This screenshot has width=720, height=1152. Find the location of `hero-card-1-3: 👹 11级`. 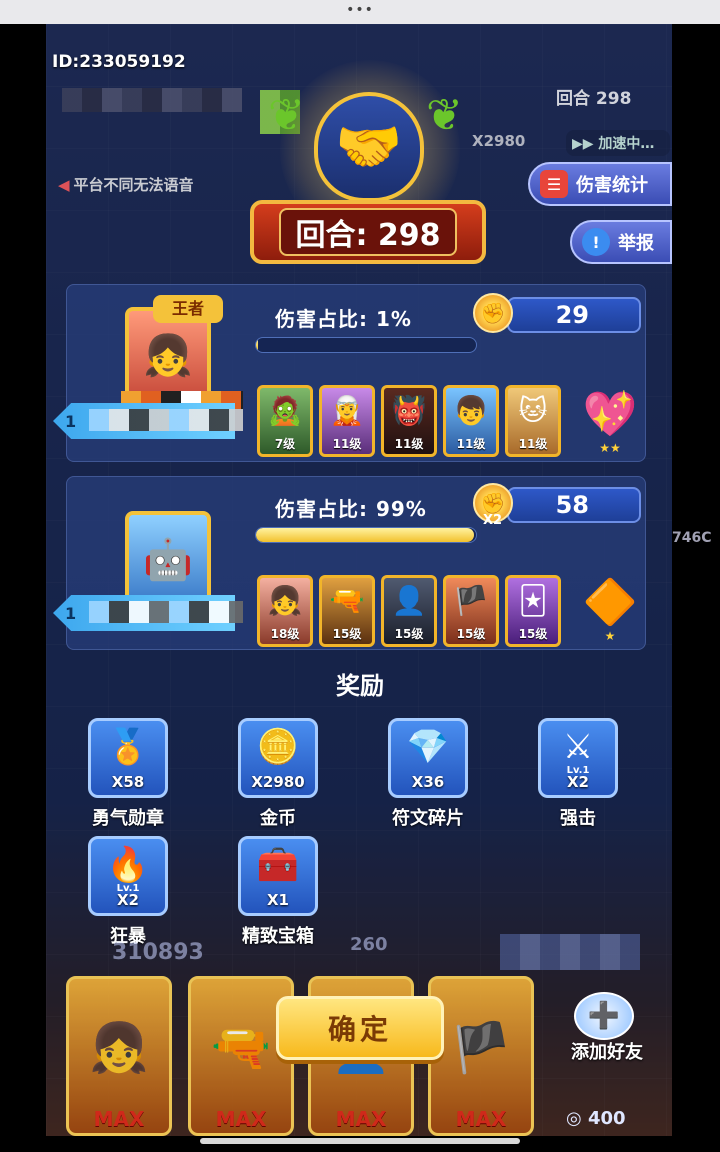

hero-card-1-3: 👹 11级 is located at coordinates (409, 421).